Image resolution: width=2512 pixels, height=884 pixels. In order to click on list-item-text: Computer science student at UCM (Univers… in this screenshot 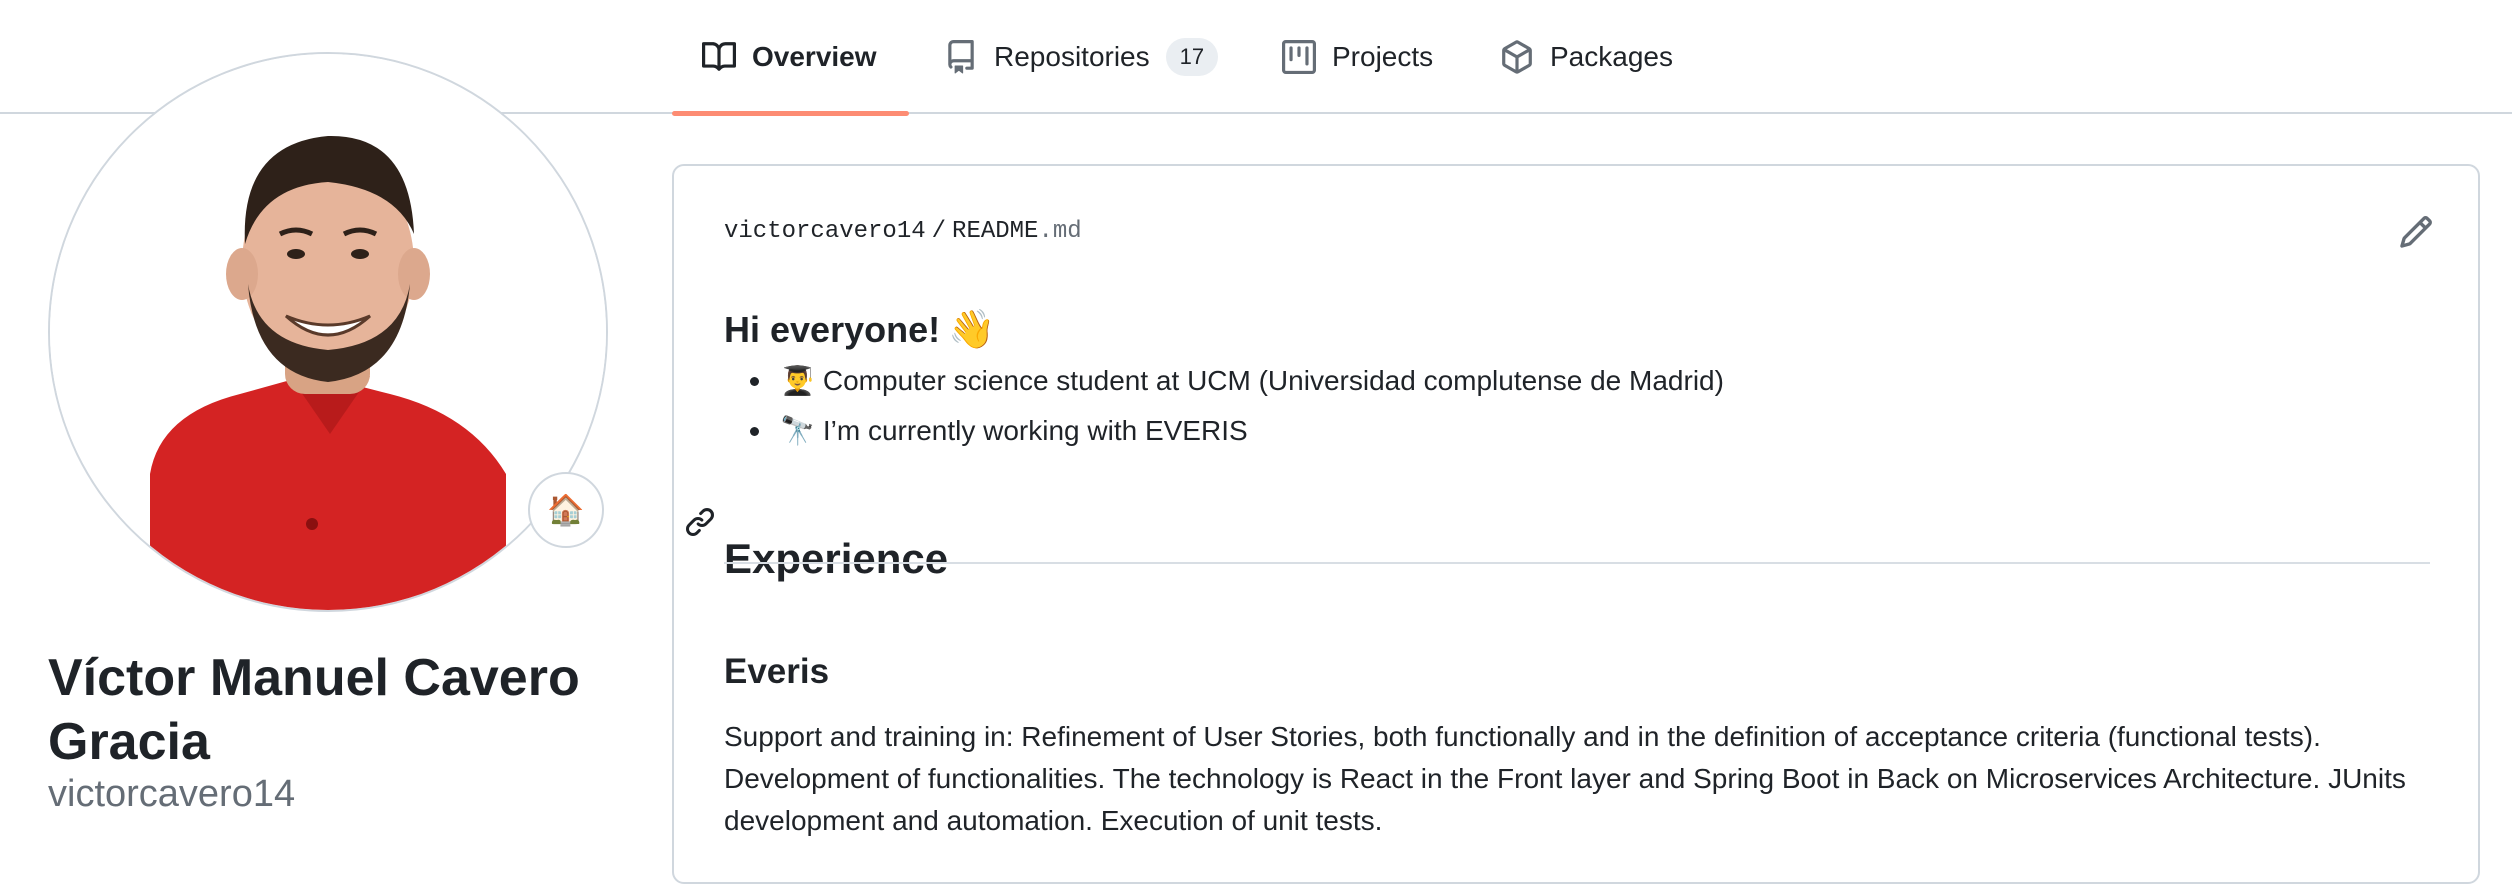, I will do `click(1273, 380)`.